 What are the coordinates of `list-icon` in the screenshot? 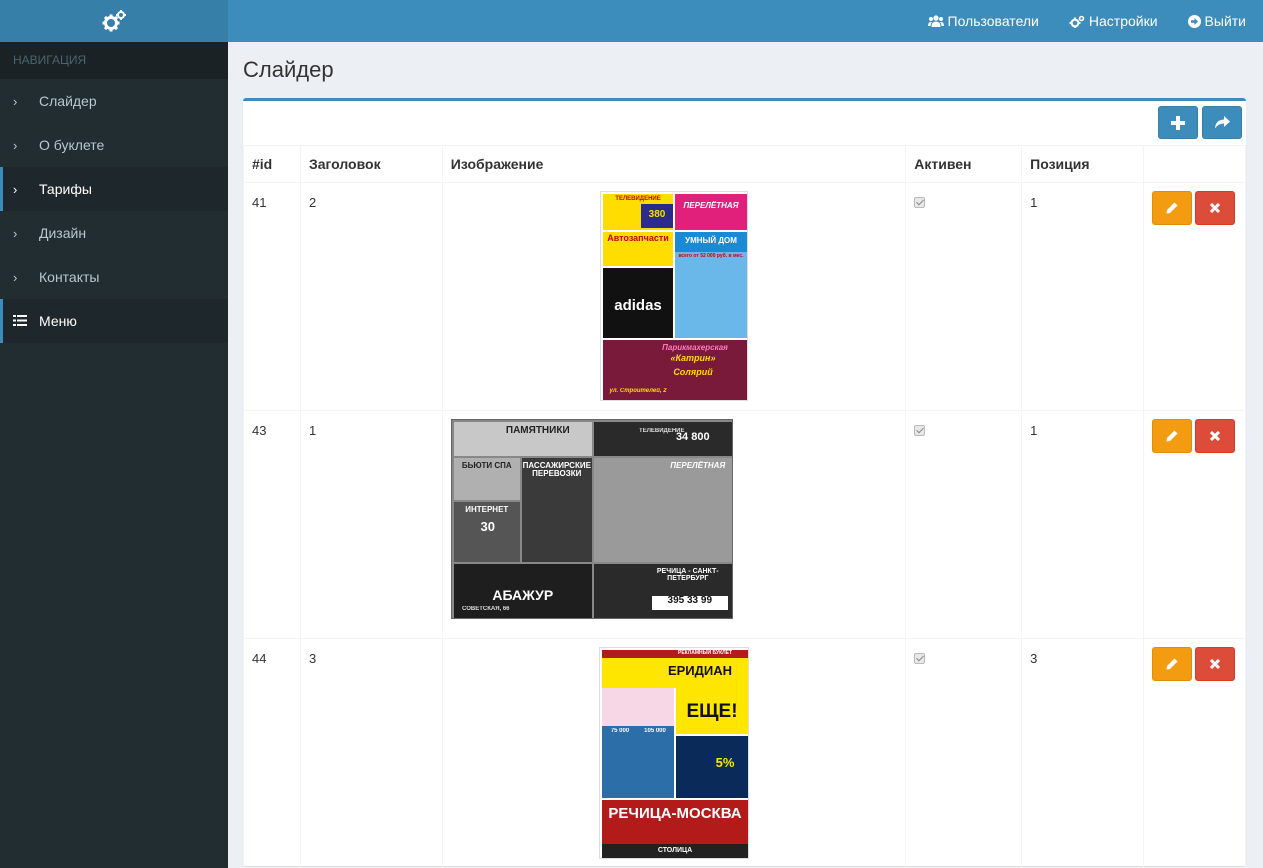 It's located at (26, 321).